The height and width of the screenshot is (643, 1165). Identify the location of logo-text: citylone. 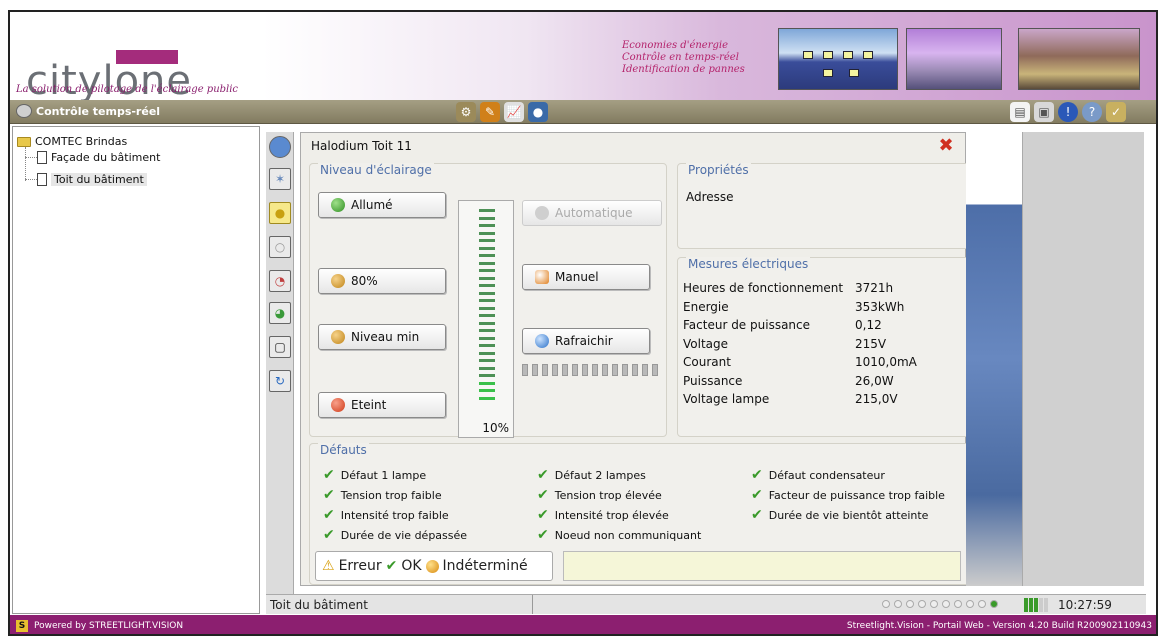
(109, 81).